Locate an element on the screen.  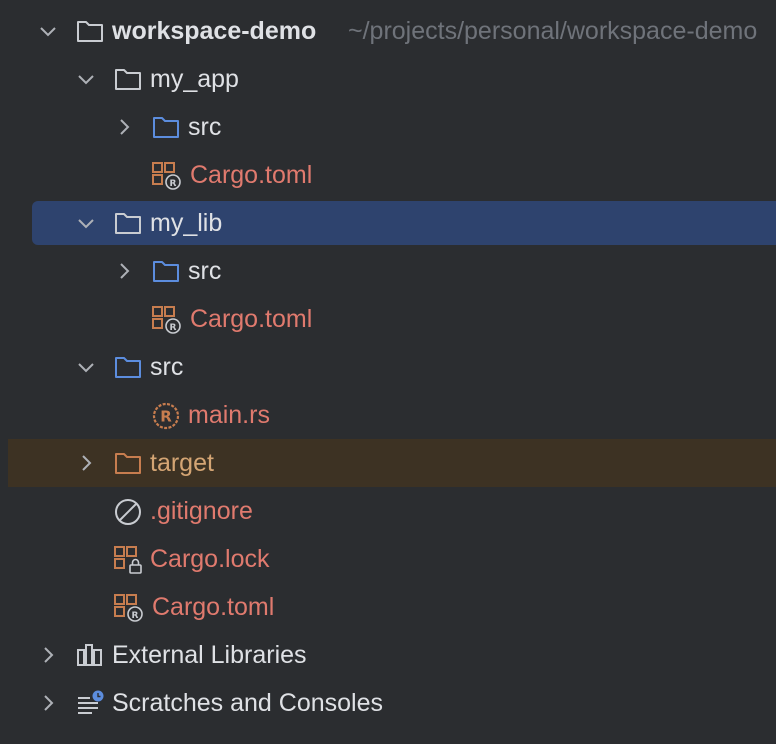
tree-row-scratches: Scratches and Consoles is located at coordinates (388, 703).